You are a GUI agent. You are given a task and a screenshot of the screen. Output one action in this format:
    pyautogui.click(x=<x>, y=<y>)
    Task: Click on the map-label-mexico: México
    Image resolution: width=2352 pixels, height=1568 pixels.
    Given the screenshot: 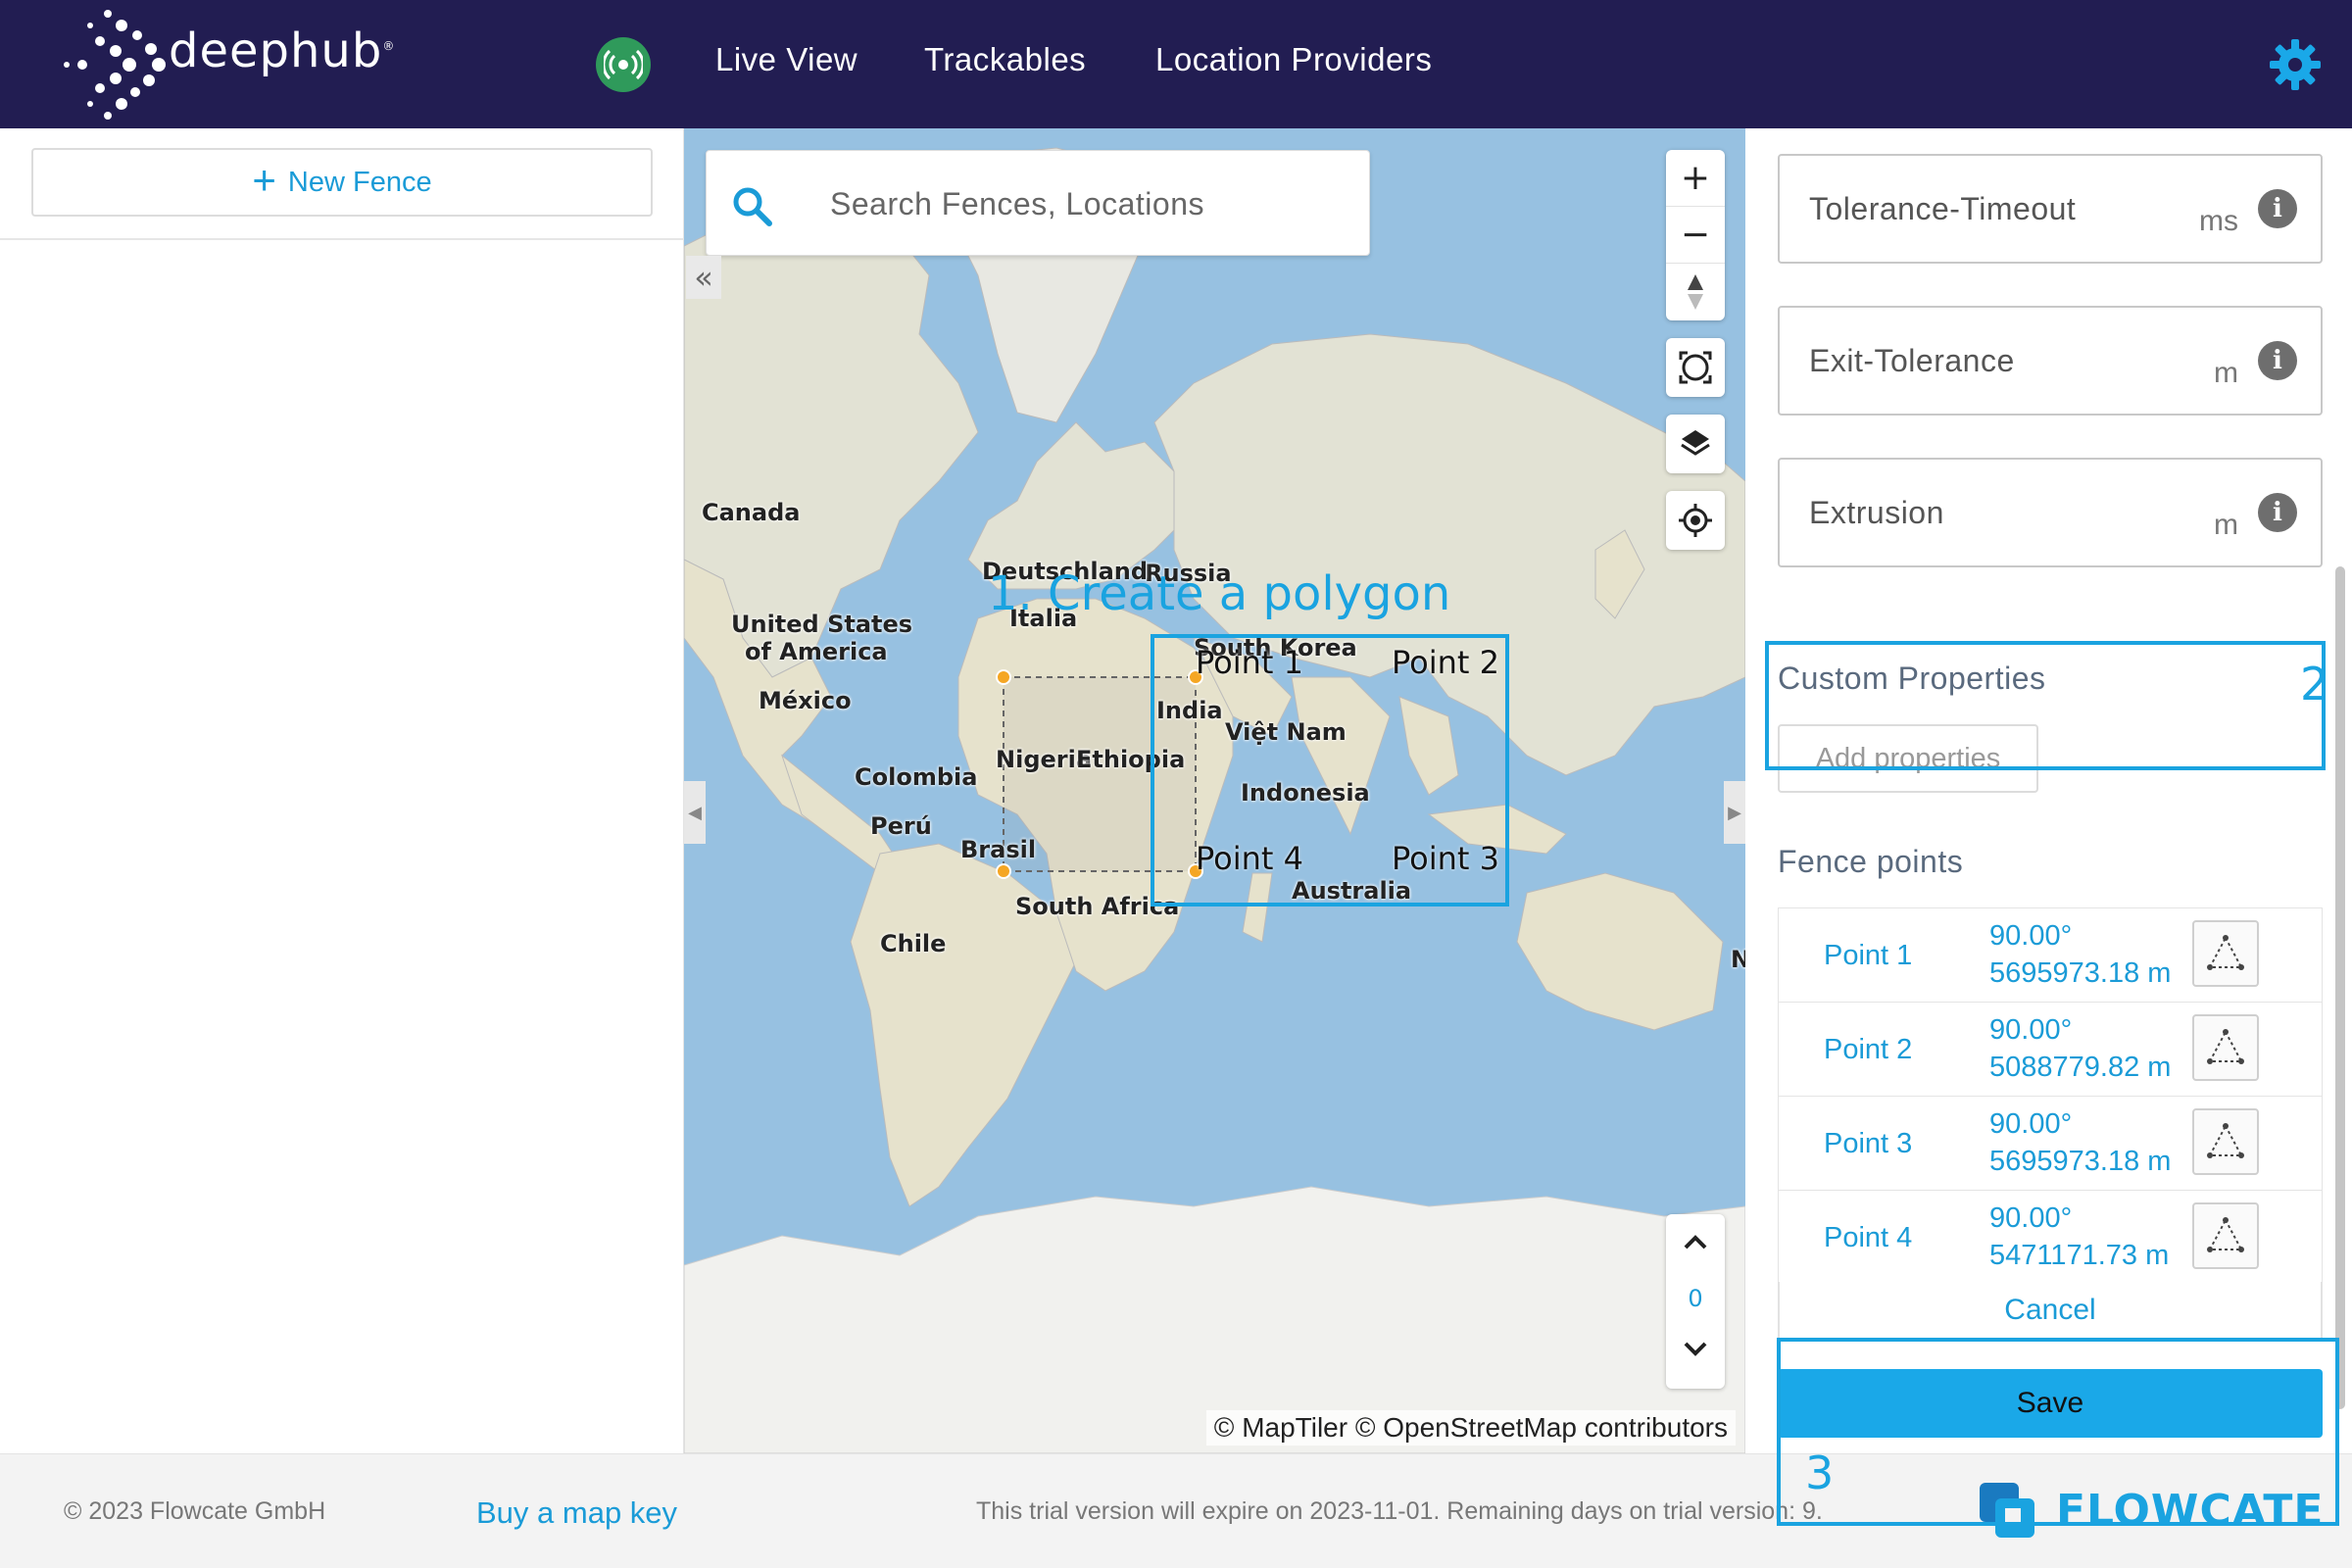 What is the action you would take?
    pyautogui.click(x=805, y=700)
    